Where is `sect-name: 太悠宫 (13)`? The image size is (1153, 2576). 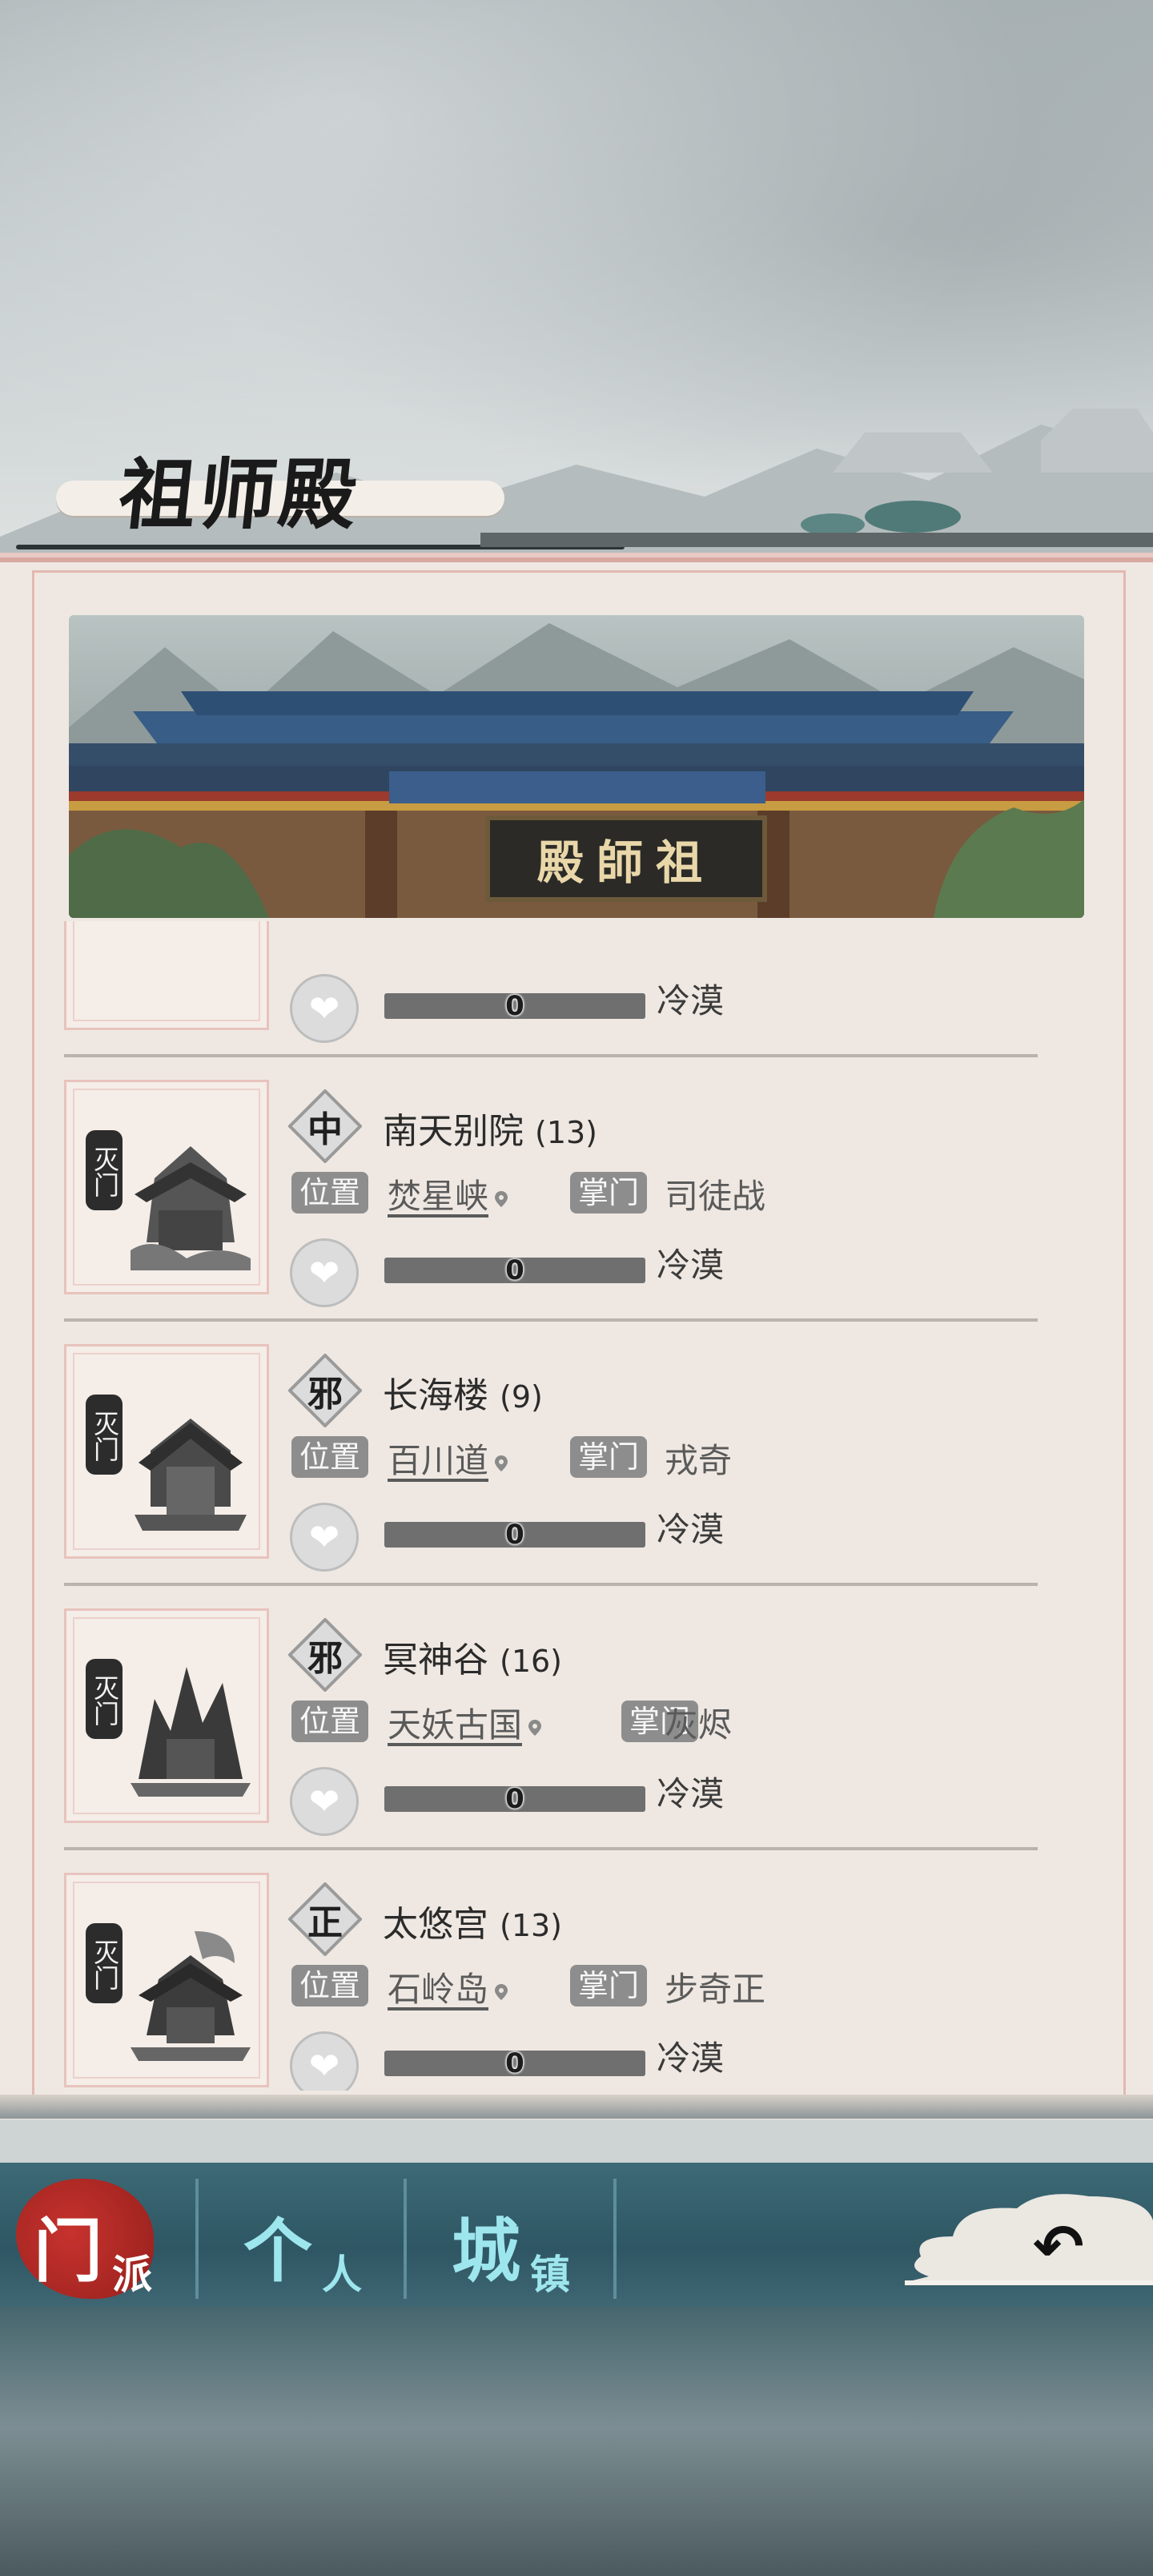
sect-name: 太悠宫 (13) is located at coordinates (473, 1921).